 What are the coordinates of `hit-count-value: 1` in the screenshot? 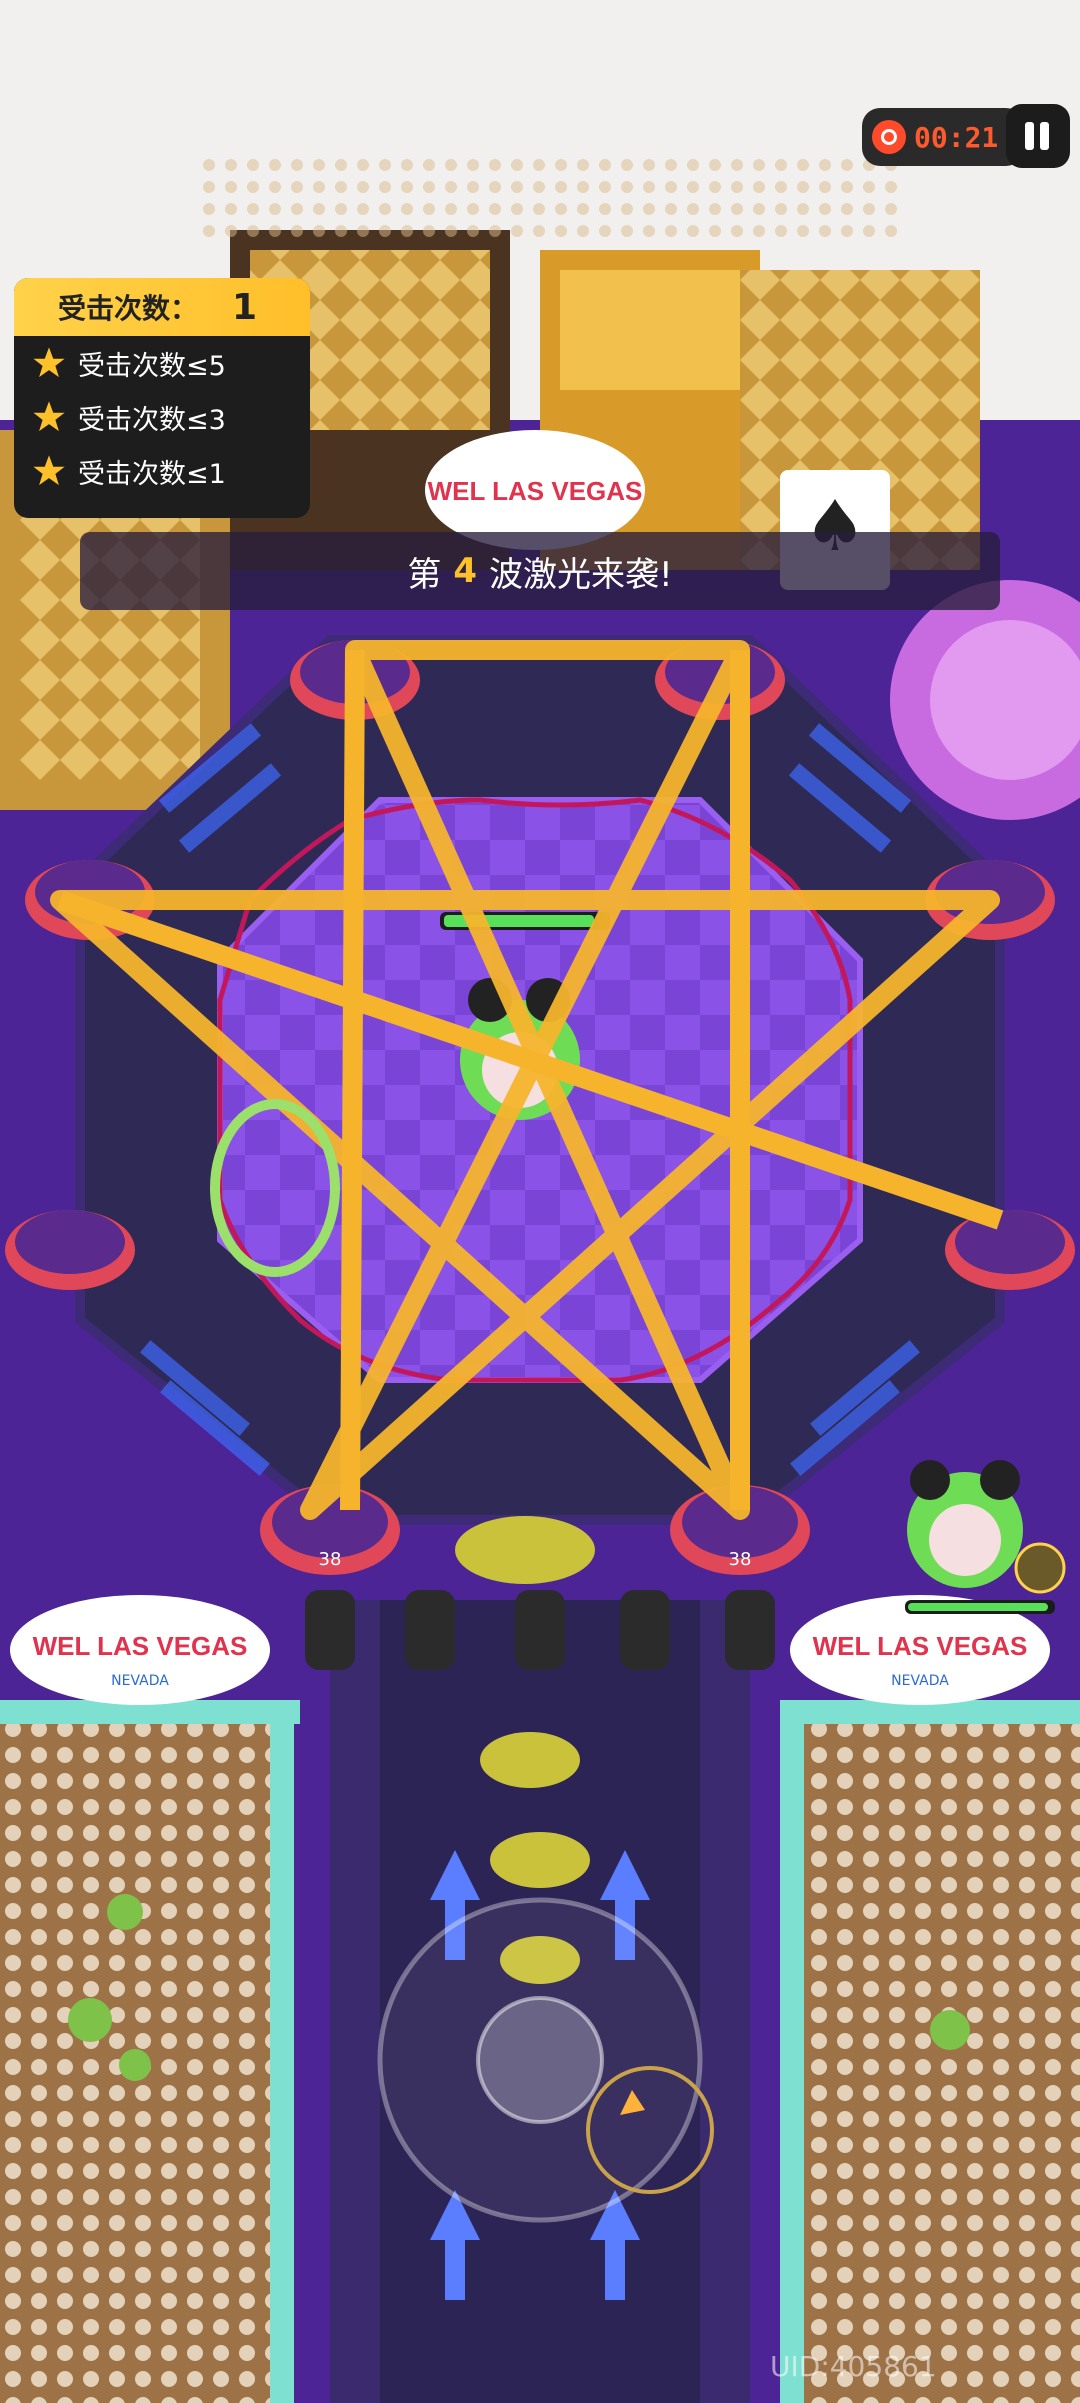 It's located at (245, 307).